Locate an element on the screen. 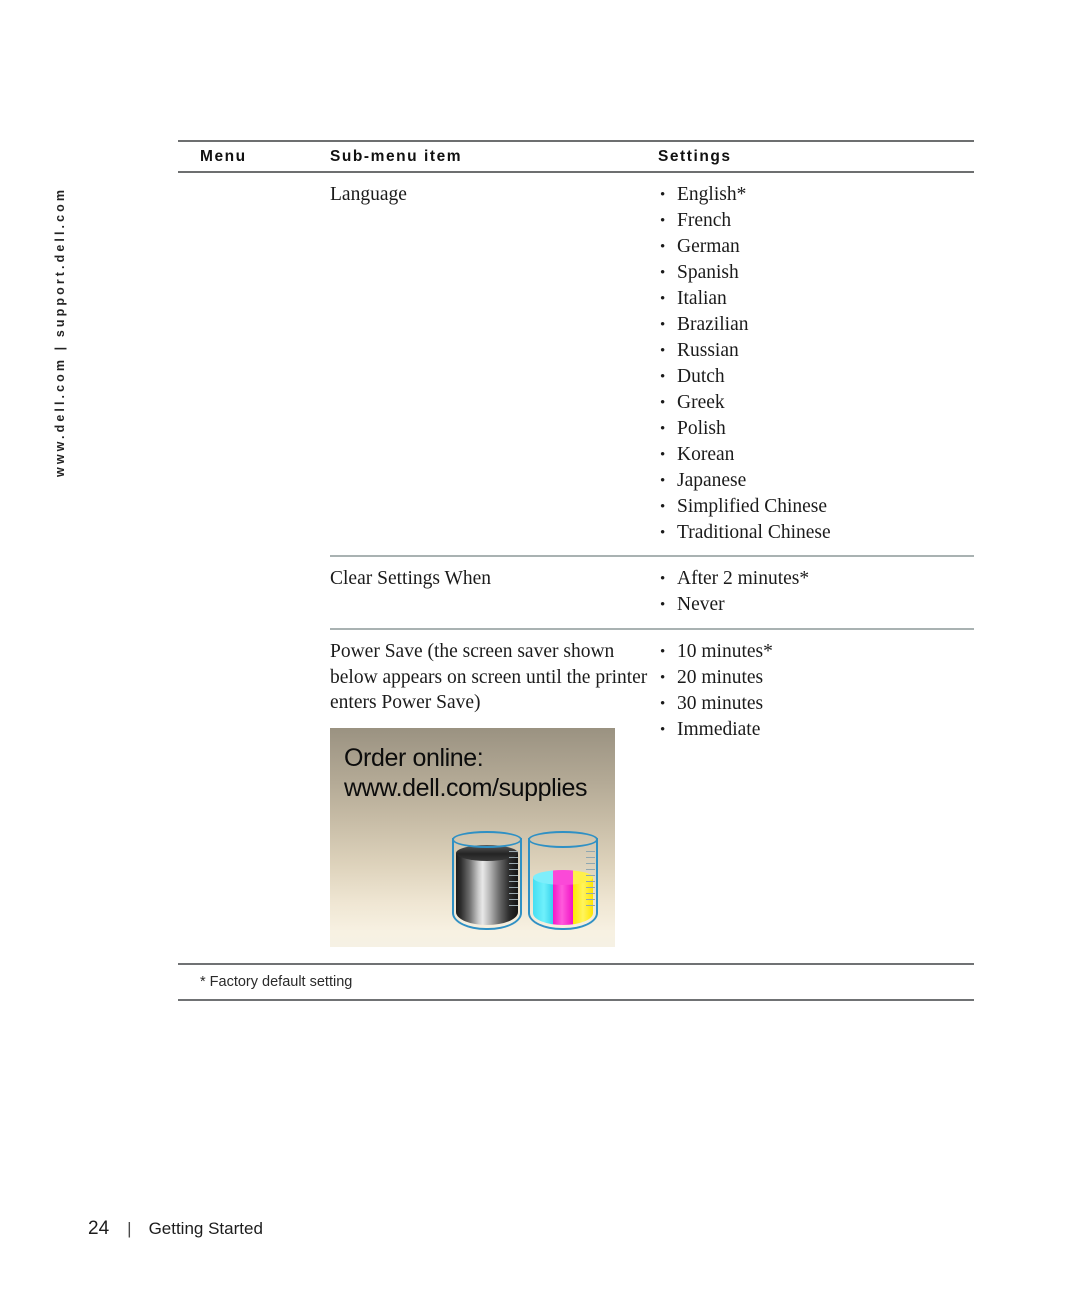 The height and width of the screenshot is (1296, 1080). ink-beakers-graphic is located at coordinates (532, 886).